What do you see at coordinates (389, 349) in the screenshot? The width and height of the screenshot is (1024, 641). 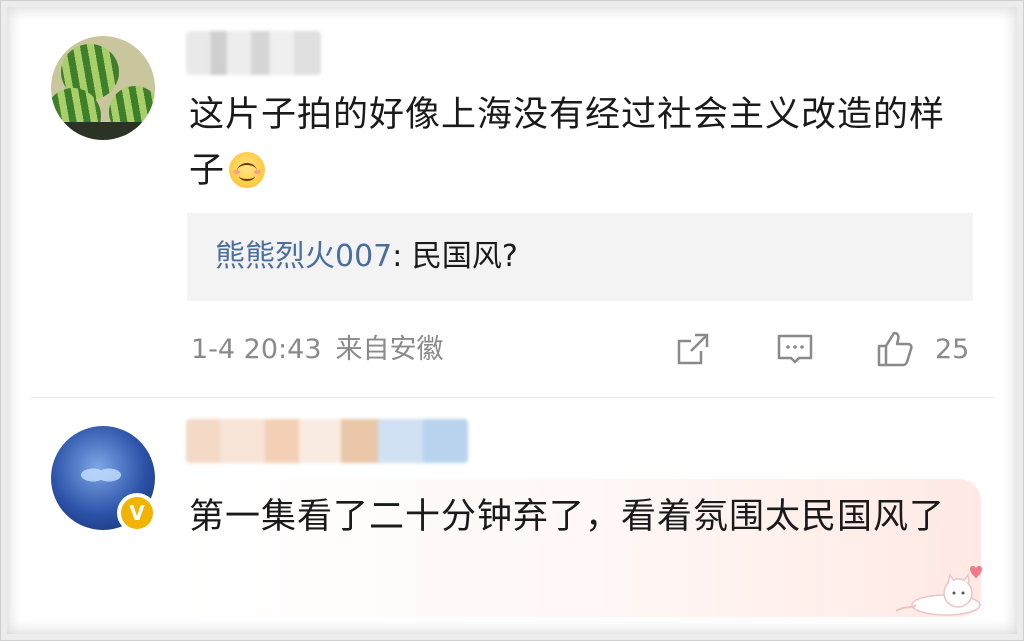 I see `comment-location: 来自安徽` at bounding box center [389, 349].